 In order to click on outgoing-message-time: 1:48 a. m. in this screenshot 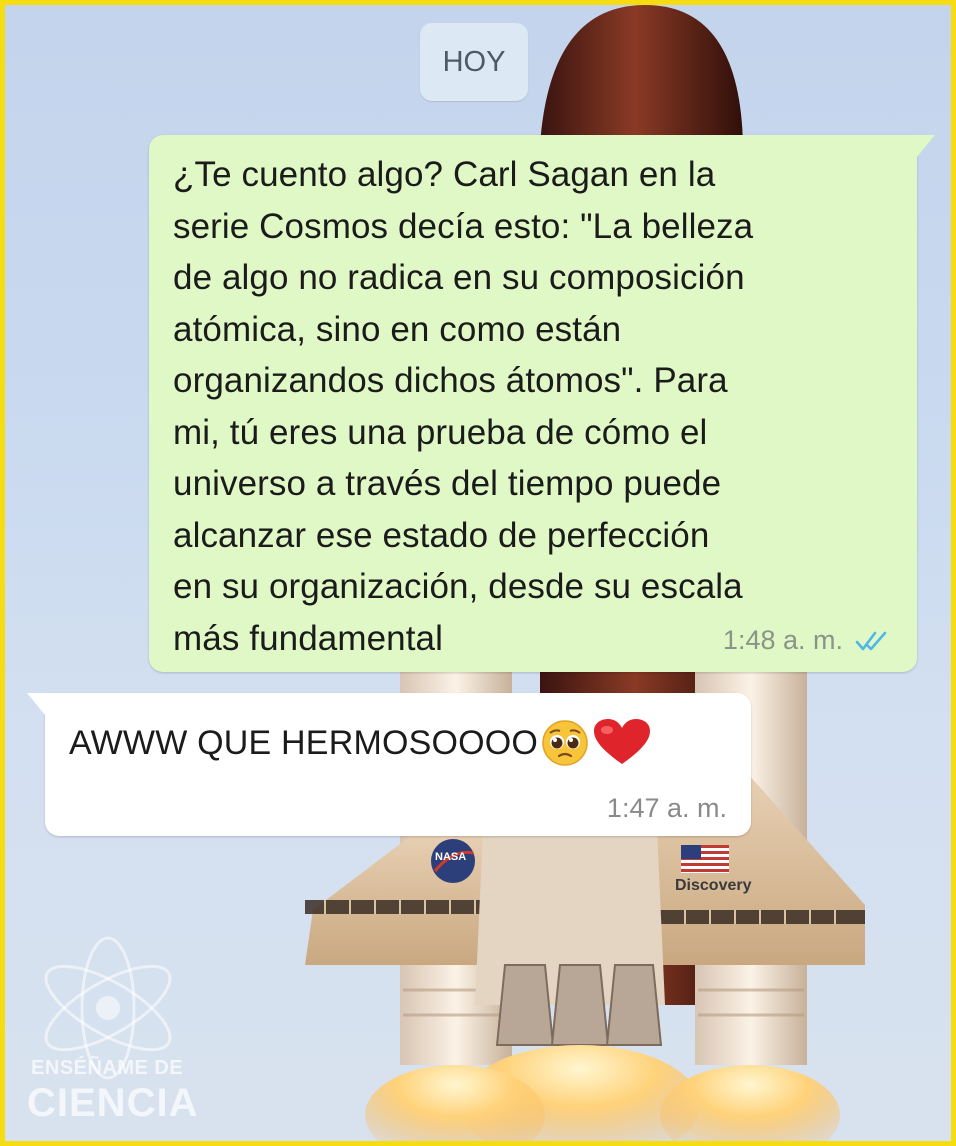, I will do `click(782, 640)`.